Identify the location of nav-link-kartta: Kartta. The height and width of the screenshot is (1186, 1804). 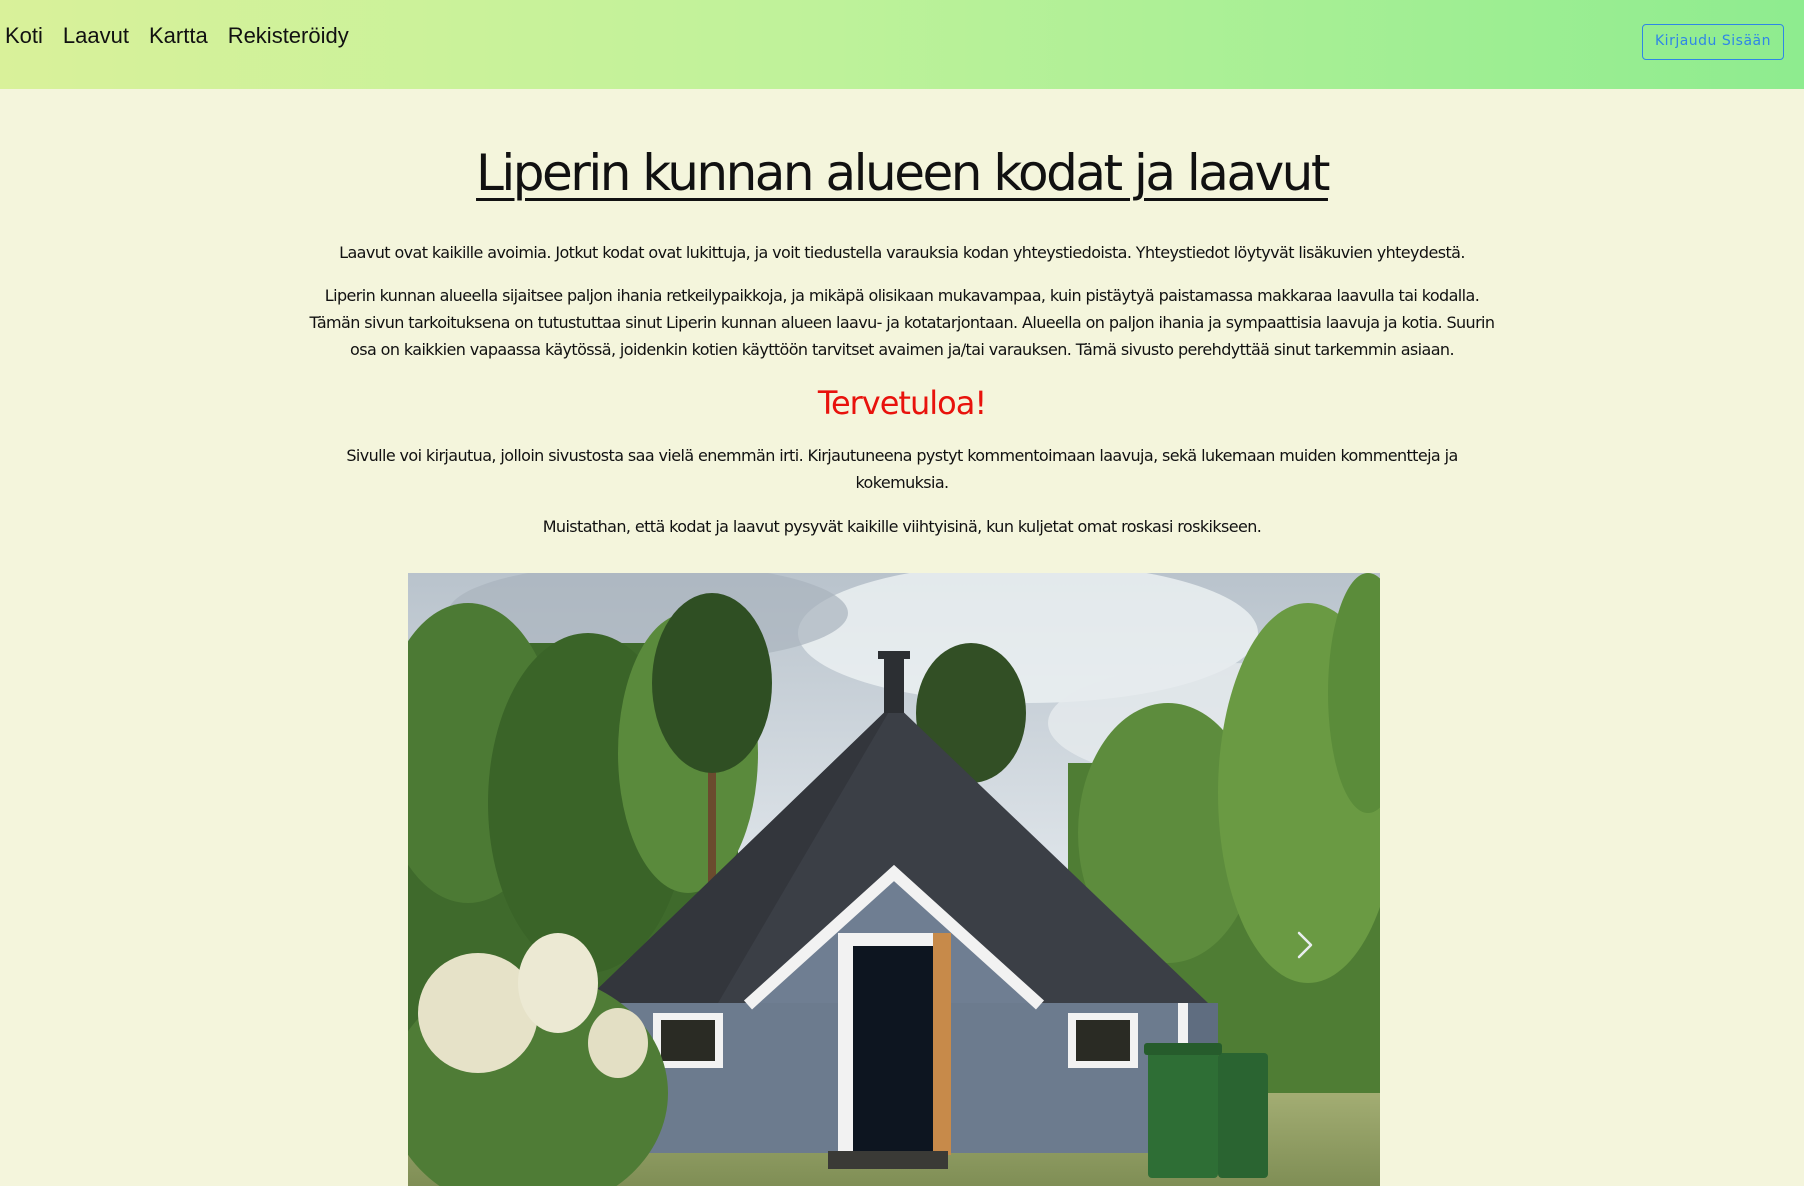
(178, 36).